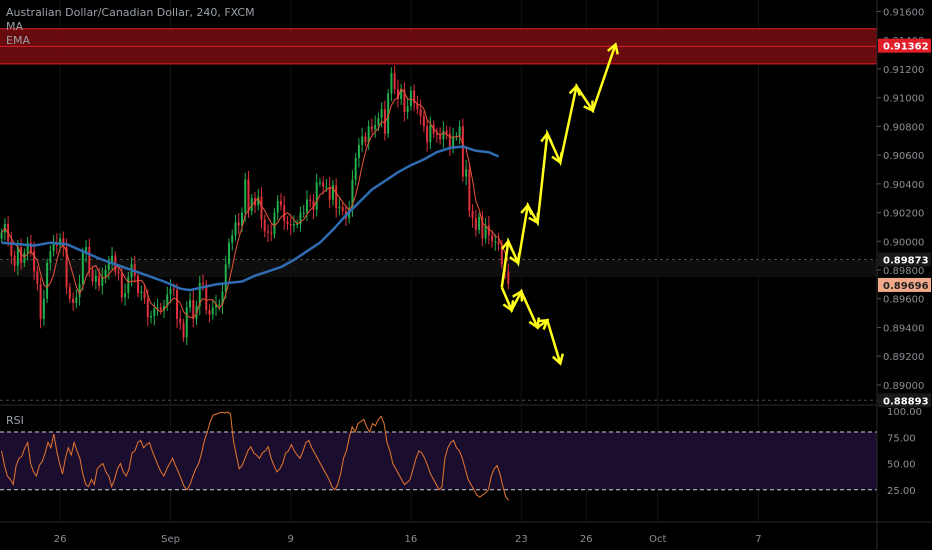 This screenshot has height=550, width=932. I want to click on price-tag-1: 0.89873, so click(906, 261).